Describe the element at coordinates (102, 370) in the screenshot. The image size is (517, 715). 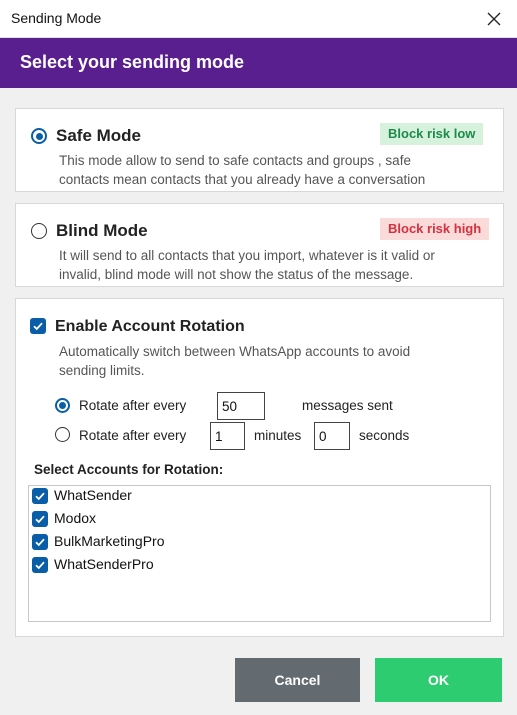
I see `rotation-description-line2: sending limits.` at that location.